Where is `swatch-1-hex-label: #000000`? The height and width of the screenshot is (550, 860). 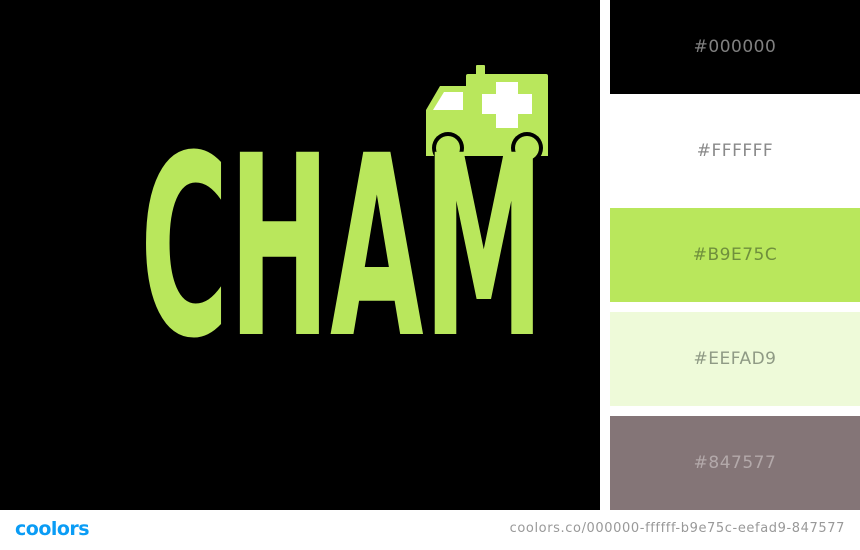 swatch-1-hex-label: #000000 is located at coordinates (735, 47).